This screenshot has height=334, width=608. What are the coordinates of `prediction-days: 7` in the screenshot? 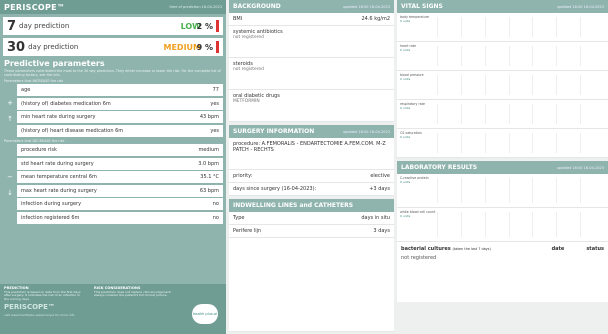 It's located at (12, 26).